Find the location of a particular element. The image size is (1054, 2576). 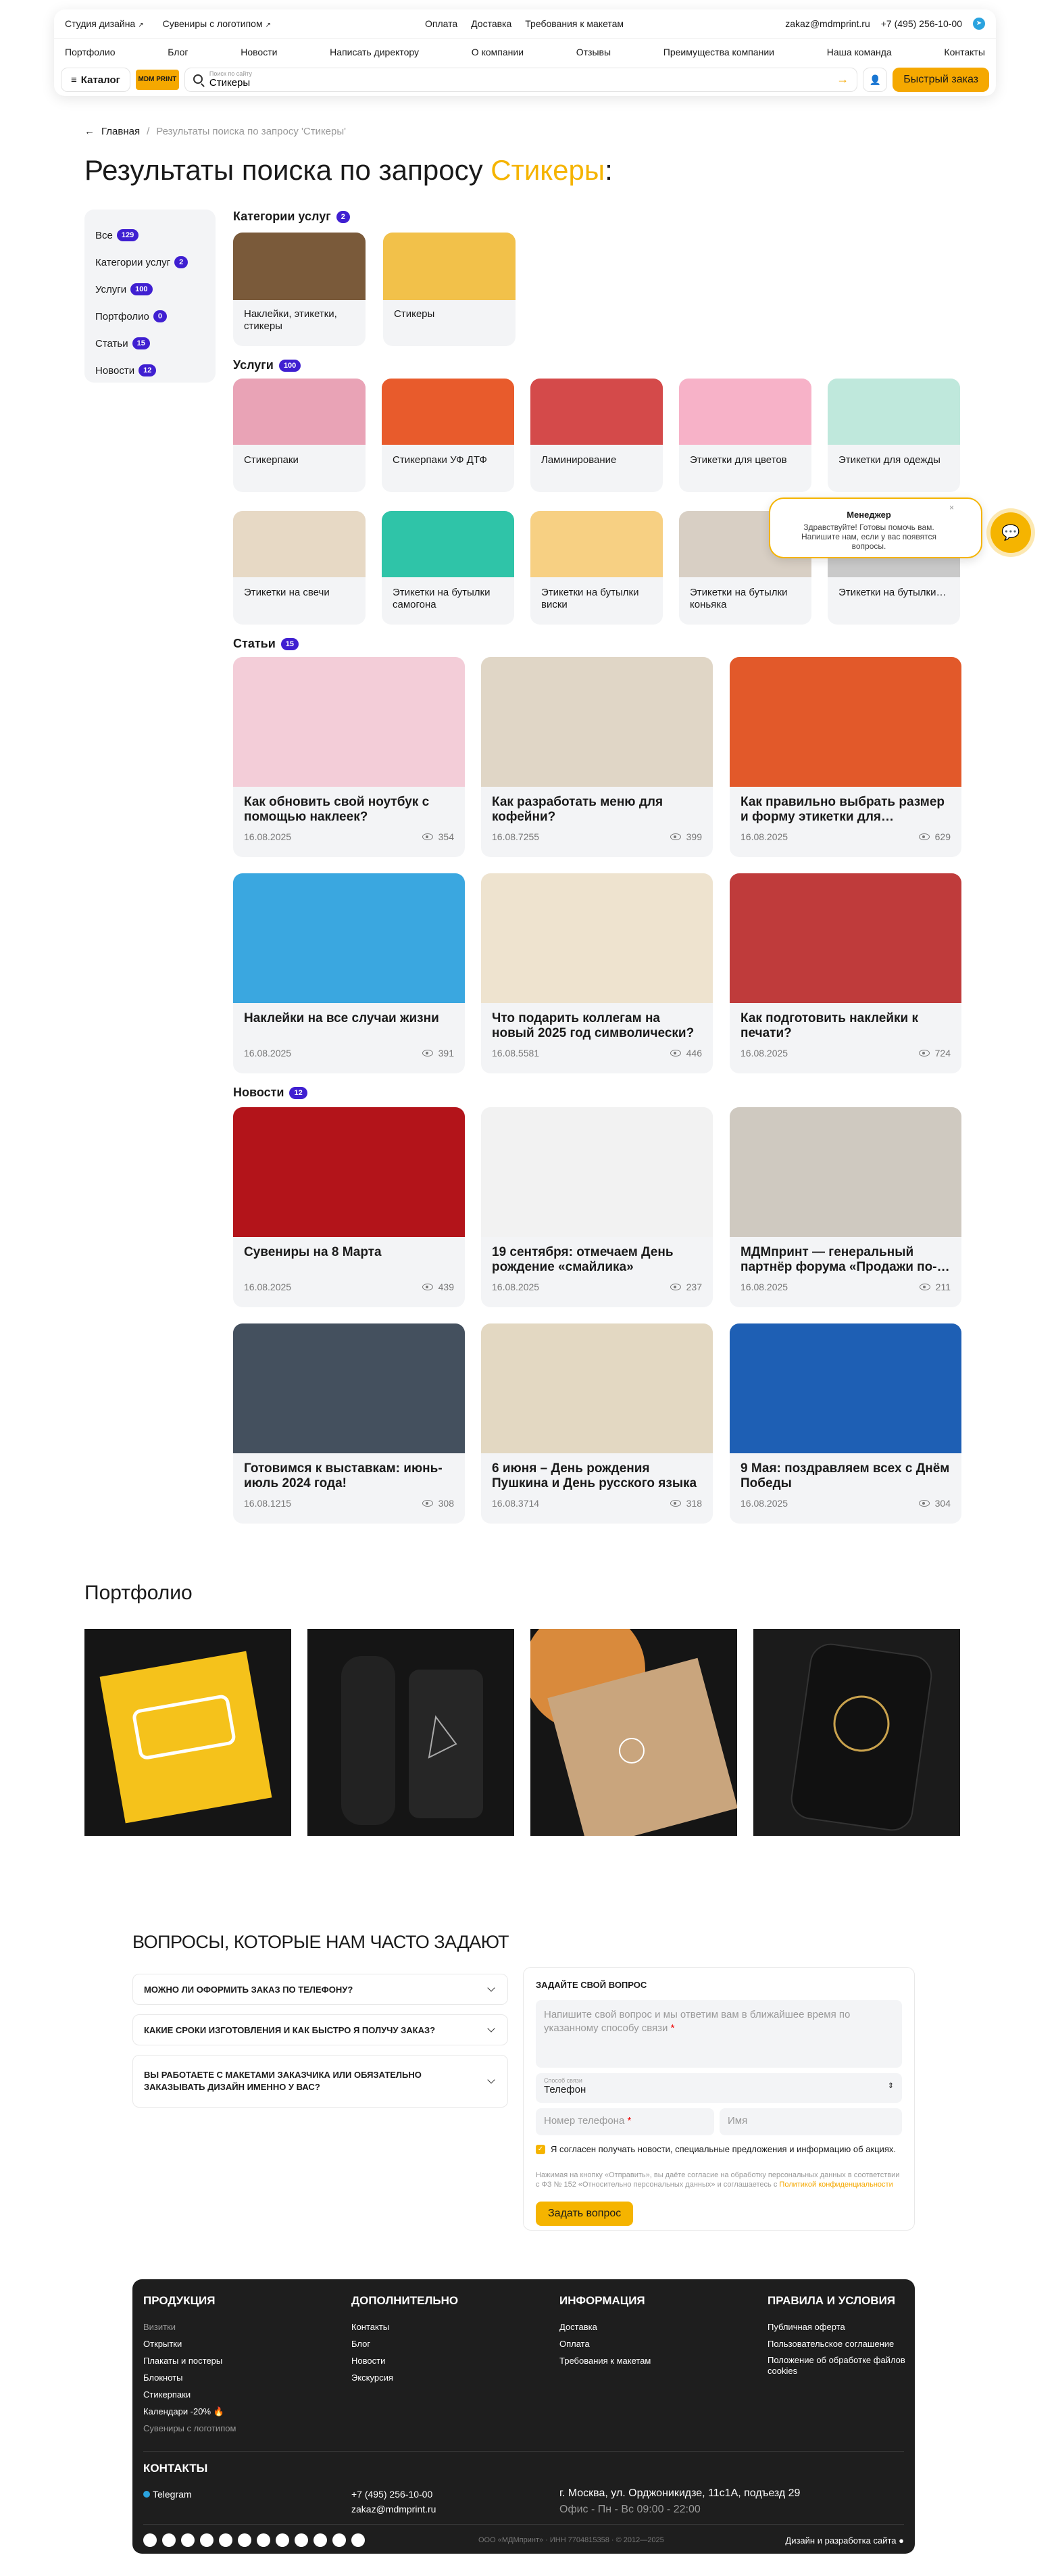

nav-about: О компании is located at coordinates (498, 52).